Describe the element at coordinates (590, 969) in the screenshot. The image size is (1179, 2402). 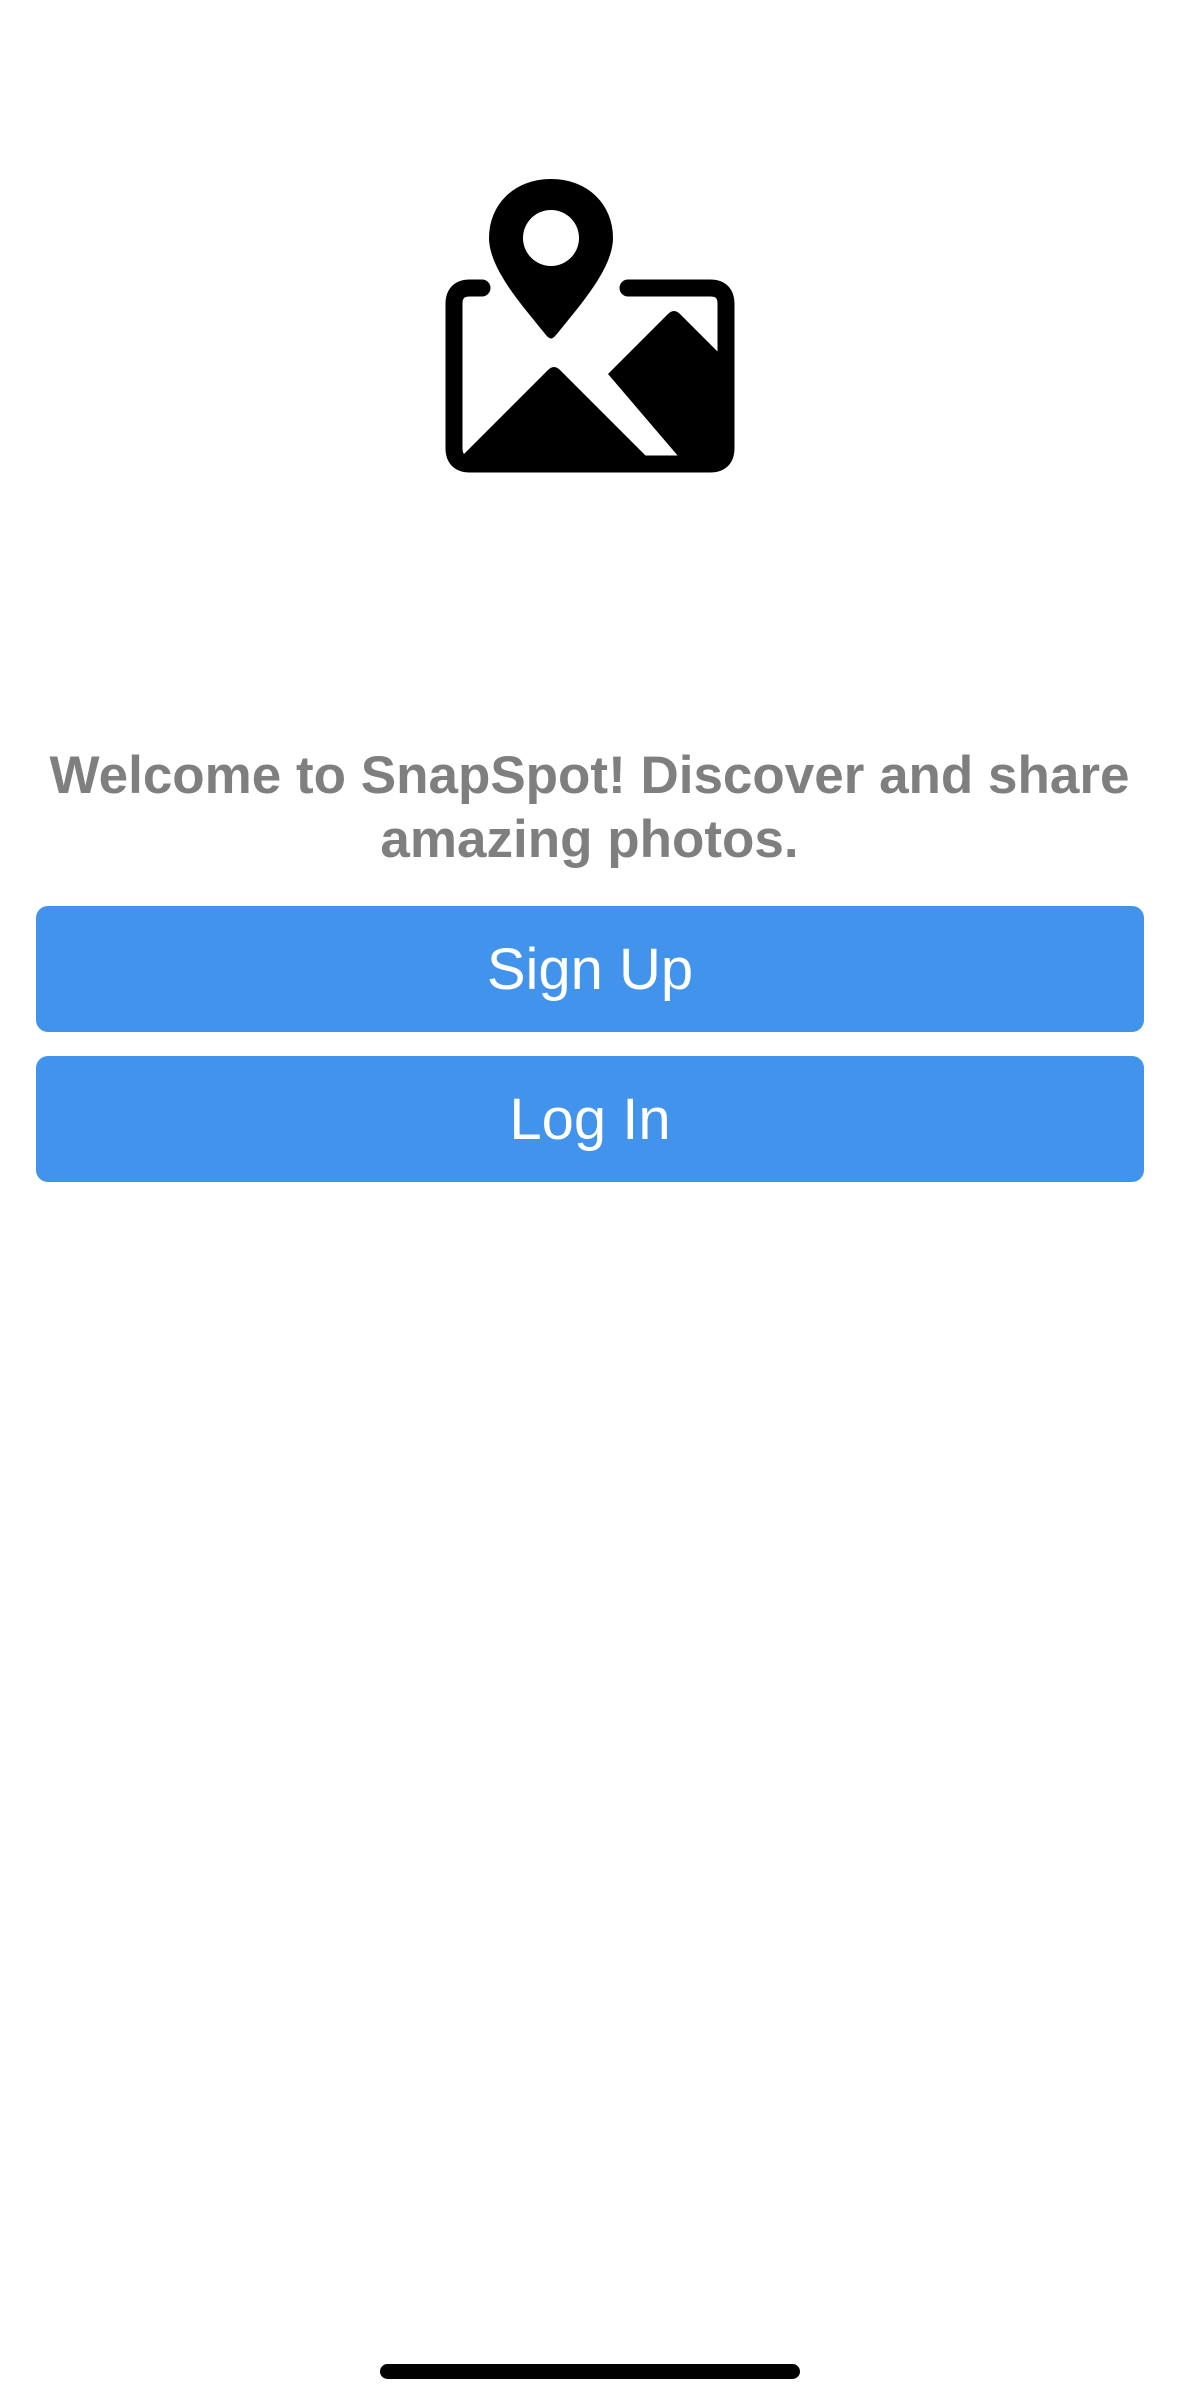
I see `sign-up-button: Sign Up` at that location.